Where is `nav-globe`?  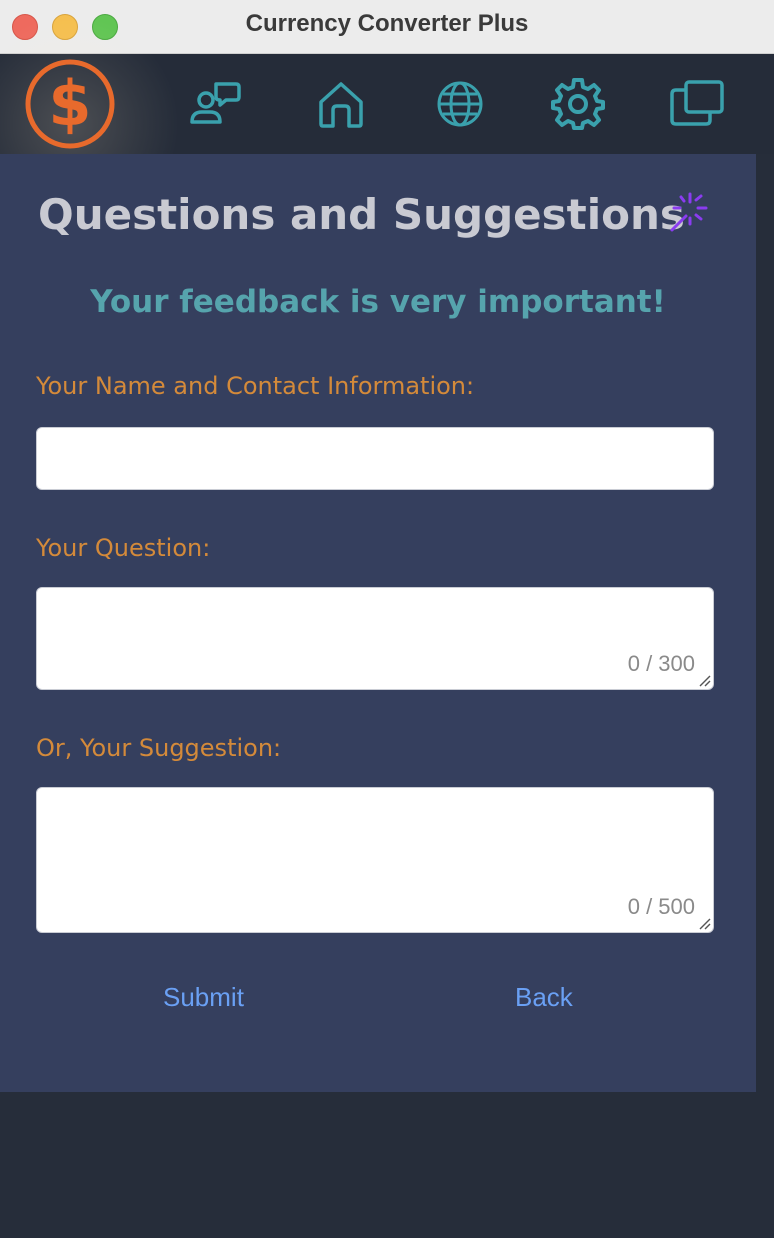 nav-globe is located at coordinates (460, 104).